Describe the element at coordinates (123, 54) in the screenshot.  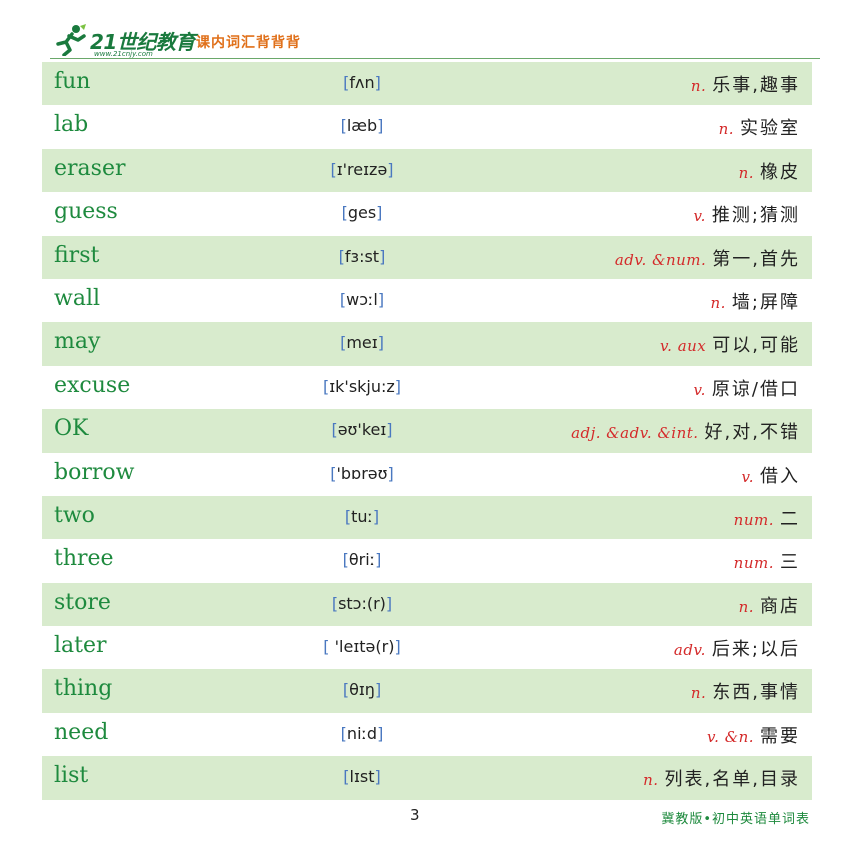
I see `brand-url: www.21cnjy.com` at that location.